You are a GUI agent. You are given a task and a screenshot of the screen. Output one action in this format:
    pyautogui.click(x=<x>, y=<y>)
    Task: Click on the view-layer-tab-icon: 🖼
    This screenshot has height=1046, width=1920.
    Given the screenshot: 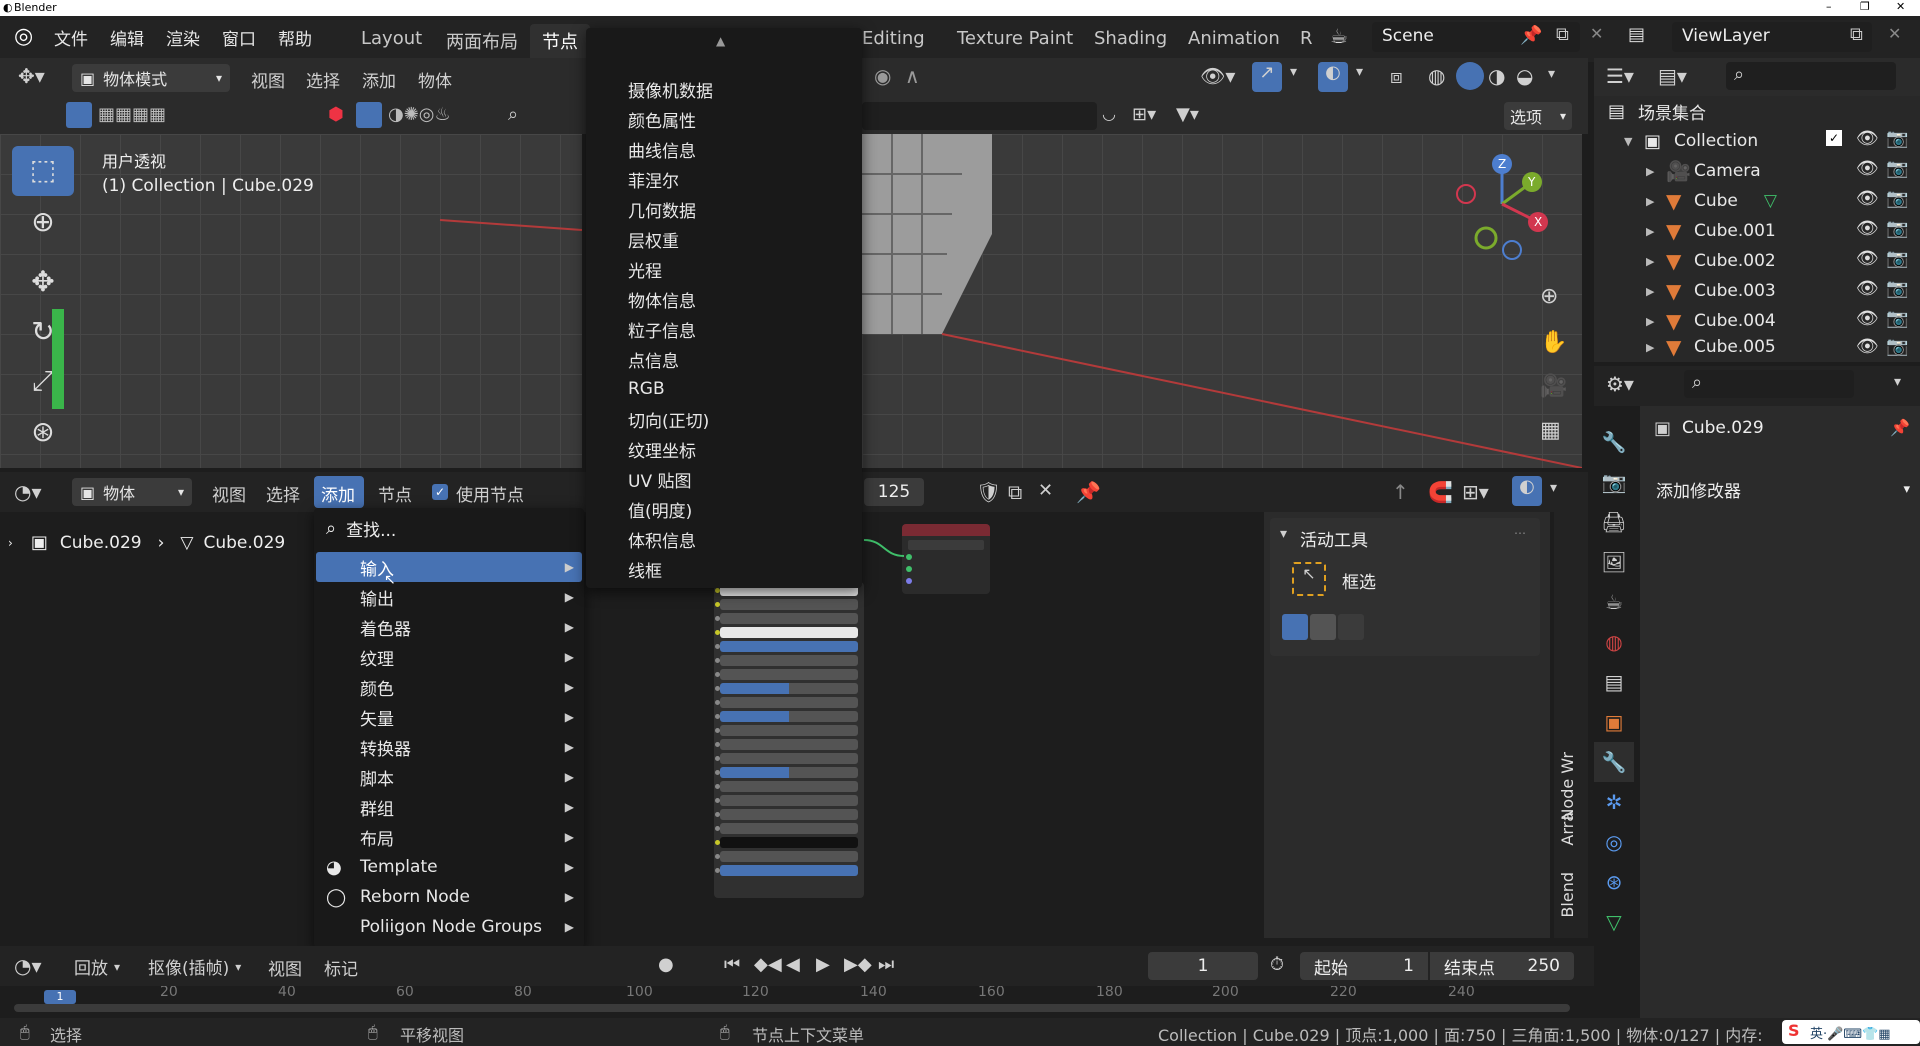 What is the action you would take?
    pyautogui.click(x=1614, y=562)
    